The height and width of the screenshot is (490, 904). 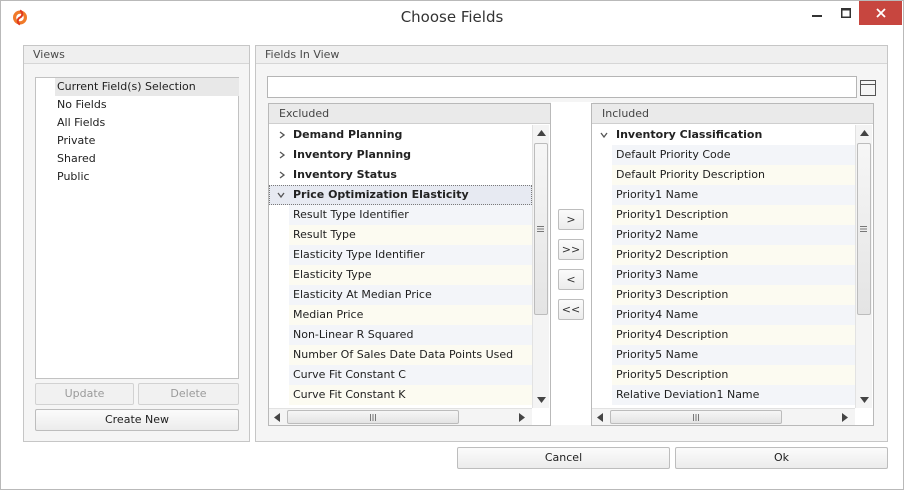 I want to click on view-item-shared: Shared, so click(x=75, y=159).